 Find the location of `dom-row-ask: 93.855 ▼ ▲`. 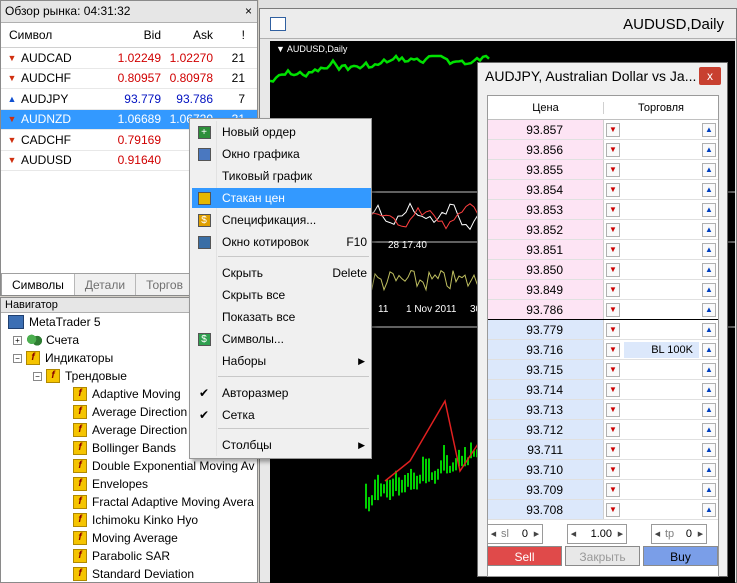

dom-row-ask: 93.855 ▼ ▲ is located at coordinates (603, 170).